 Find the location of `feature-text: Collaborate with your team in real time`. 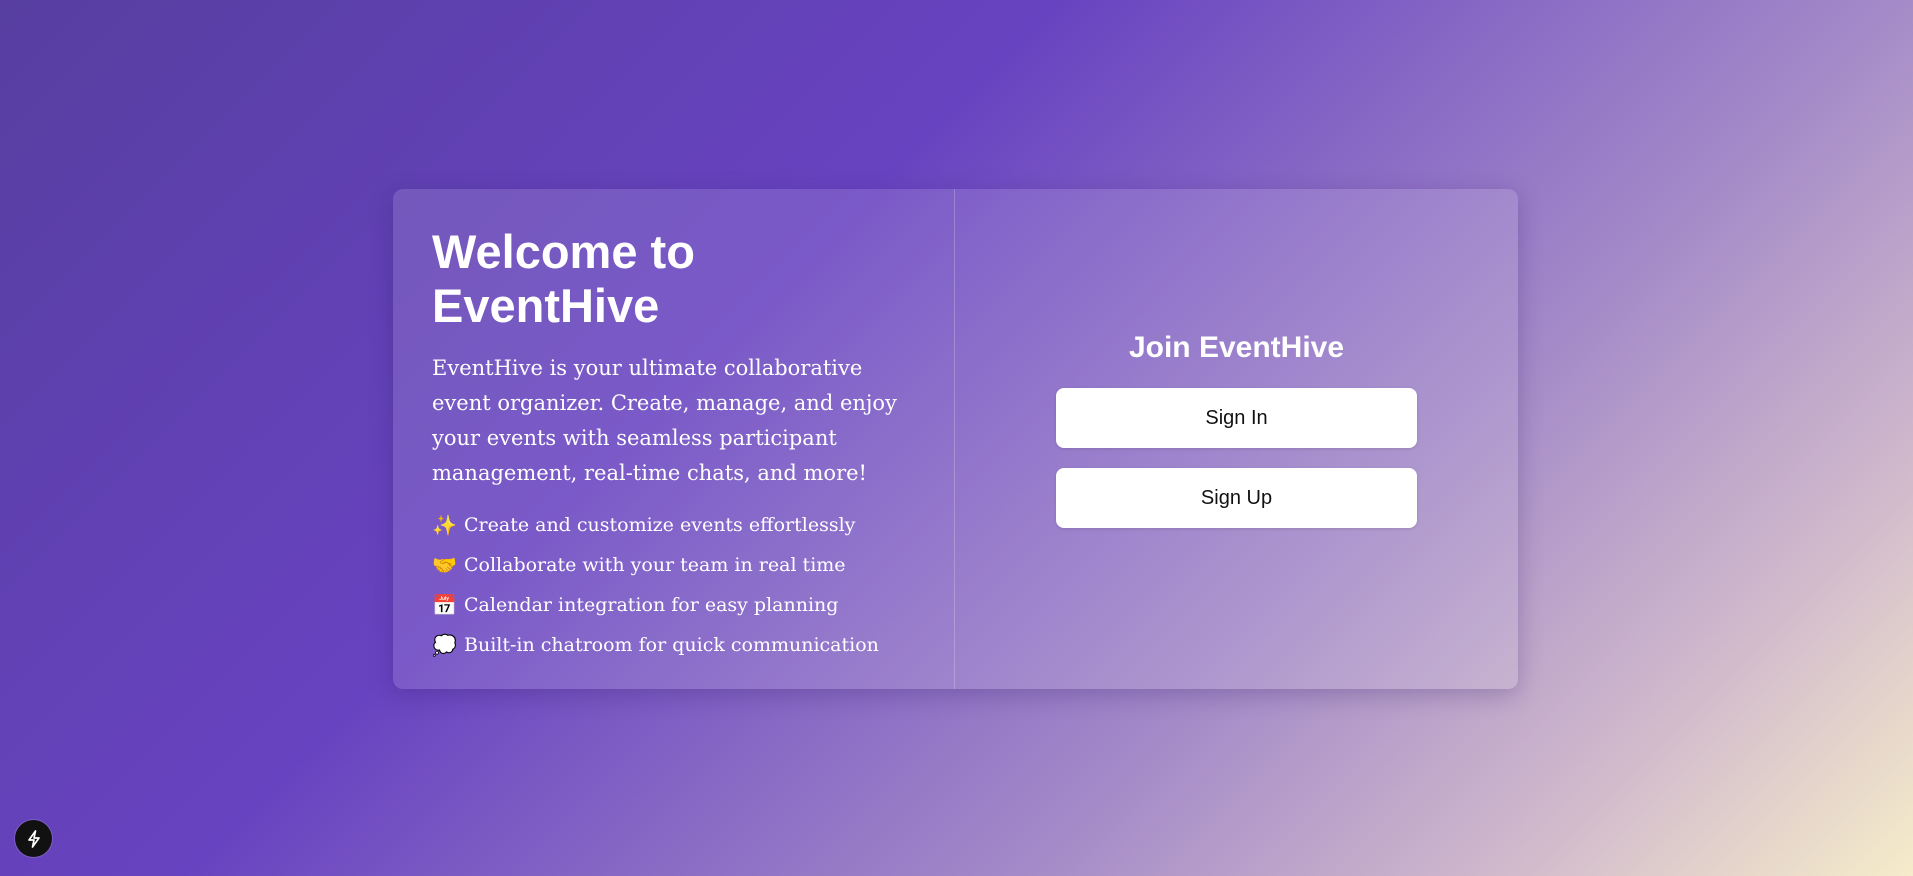

feature-text: Collaborate with your team in real time is located at coordinates (655, 565).